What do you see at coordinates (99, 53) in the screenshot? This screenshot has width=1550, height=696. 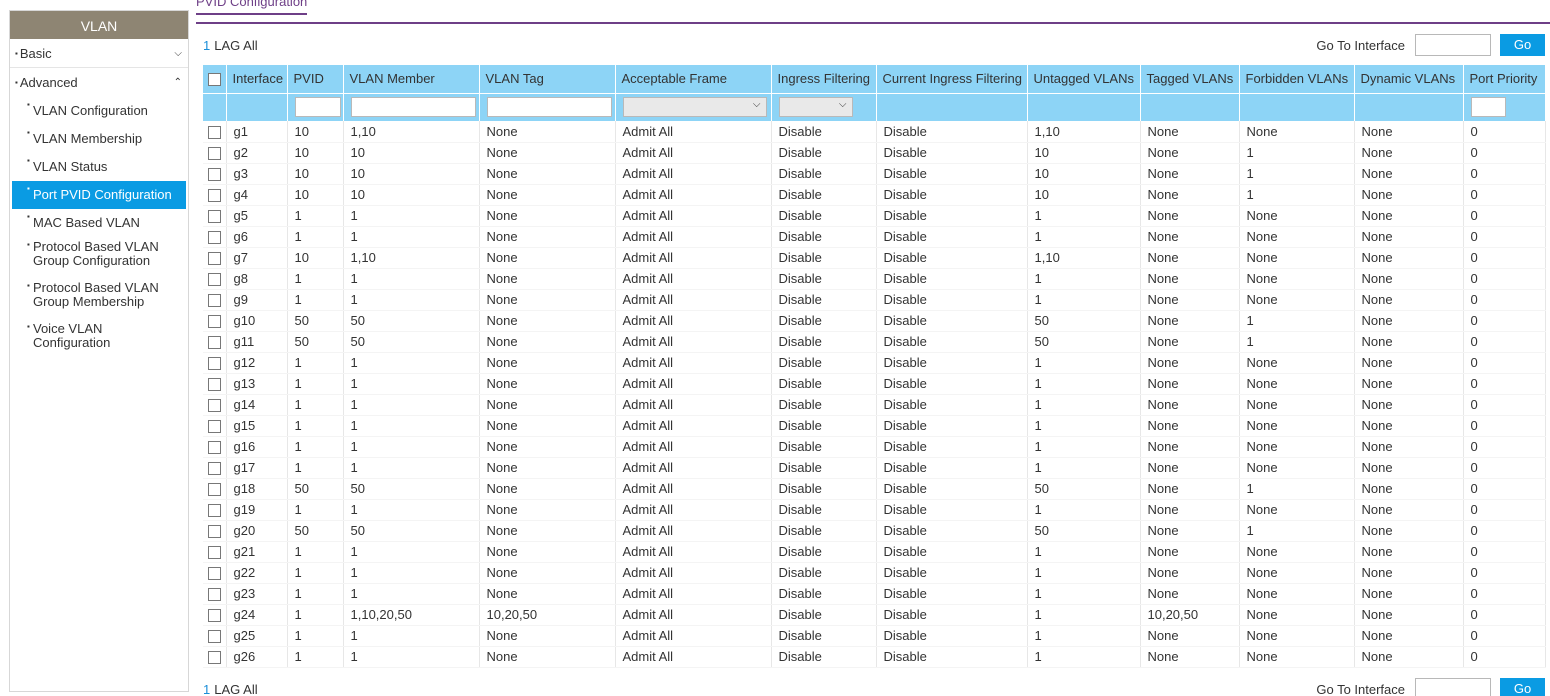 I see `menu-group-basic: ▪ Basic ⌵` at bounding box center [99, 53].